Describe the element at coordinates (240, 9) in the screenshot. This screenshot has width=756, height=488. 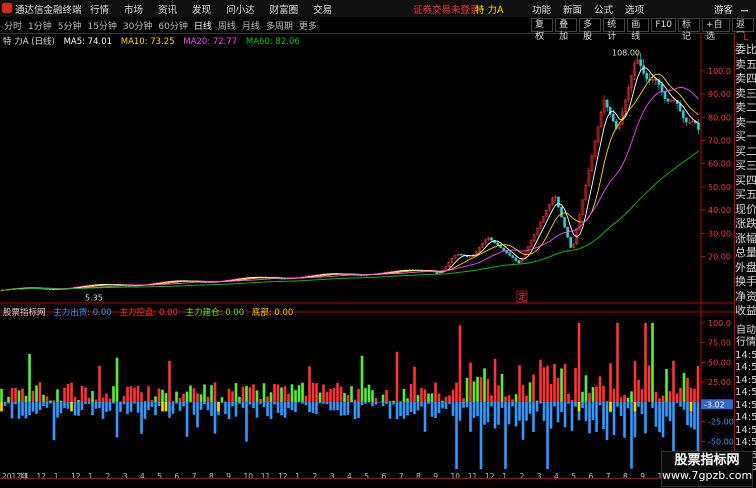
I see `menu-item-ask: 问小达` at that location.